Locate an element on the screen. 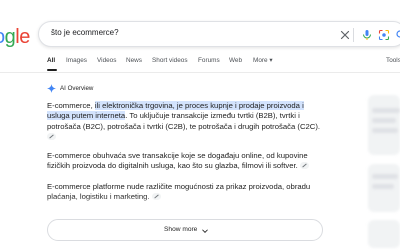 The width and height of the screenshot is (400, 250). tab-videos: Videos is located at coordinates (106, 60).